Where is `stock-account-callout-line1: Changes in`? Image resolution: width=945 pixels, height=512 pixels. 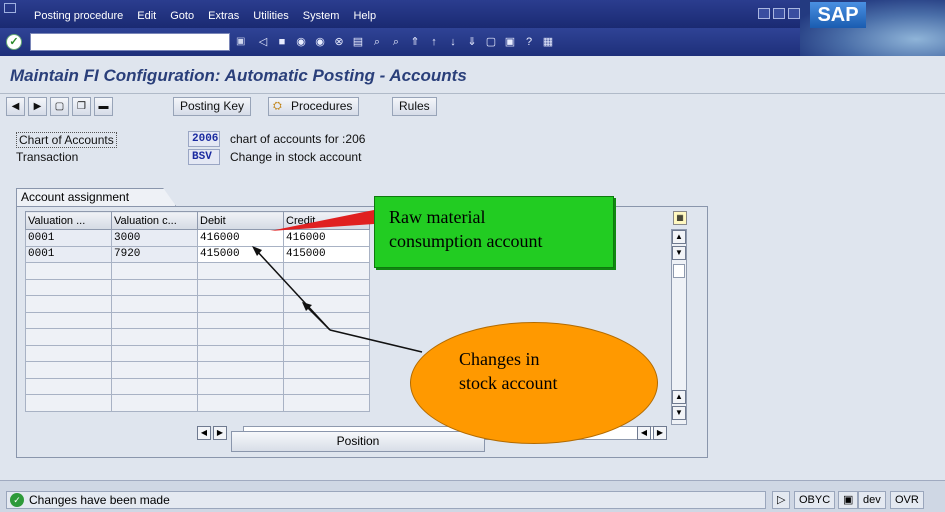 stock-account-callout-line1: Changes in is located at coordinates (499, 359).